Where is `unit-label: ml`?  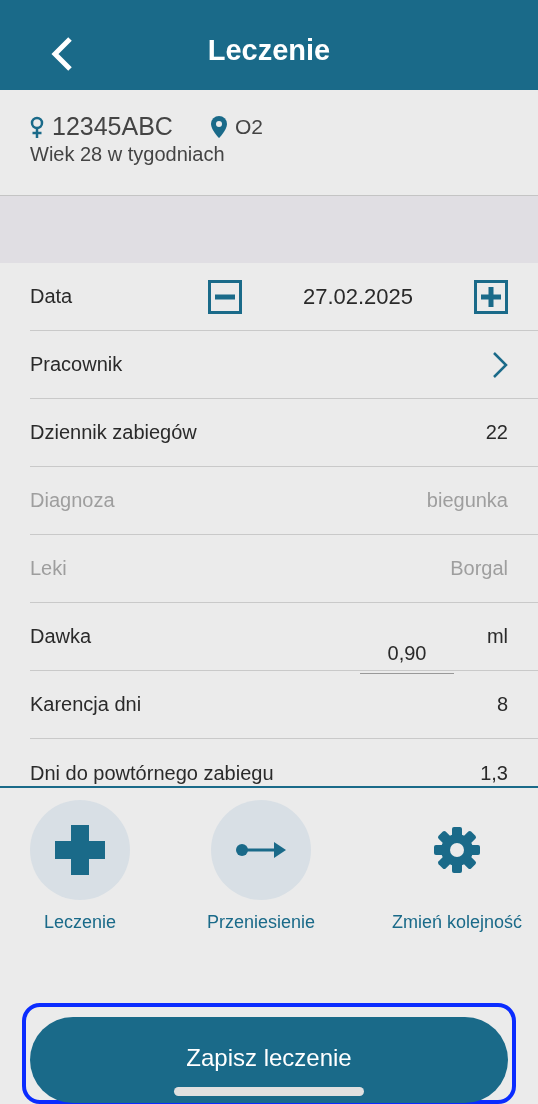
unit-label: ml is located at coordinates (496, 636).